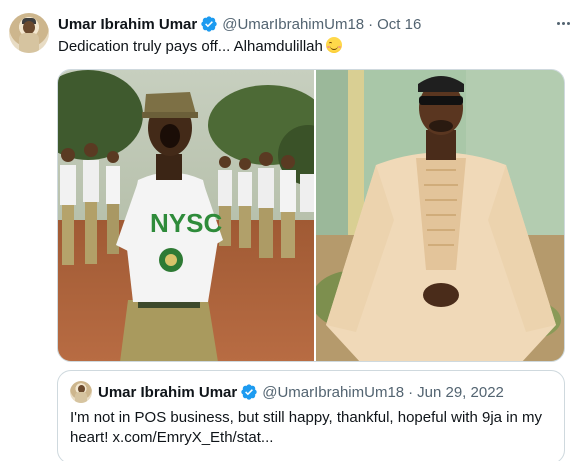  I want to click on more-options-icon, so click(563, 23).